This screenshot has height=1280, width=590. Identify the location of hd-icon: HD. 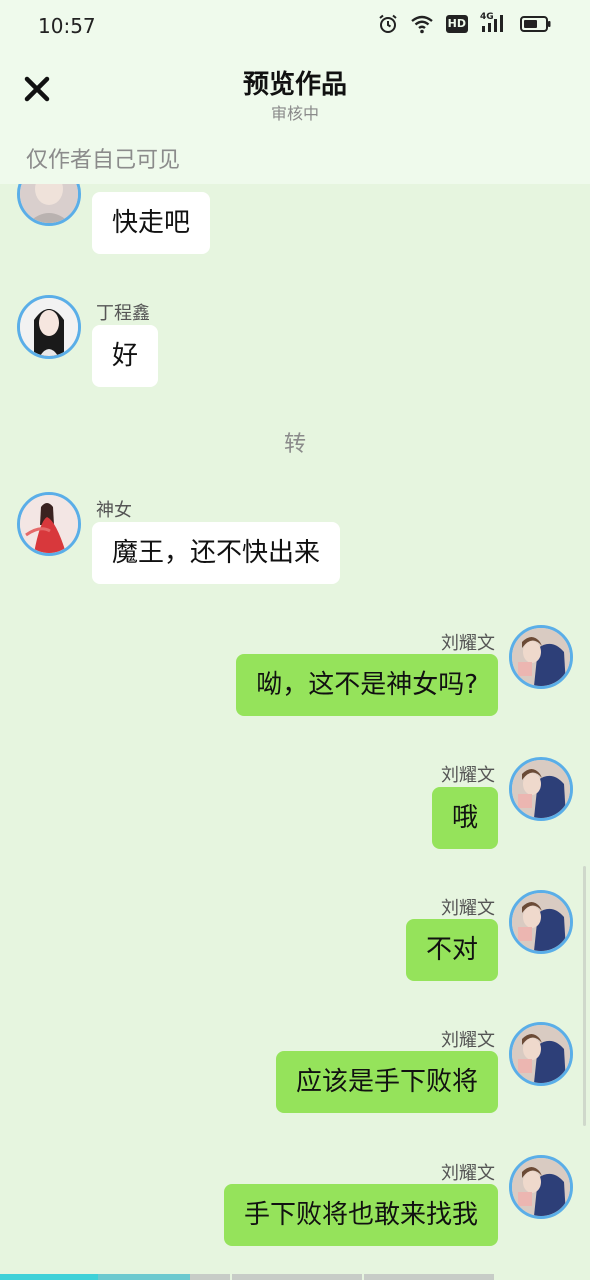
(456, 24).